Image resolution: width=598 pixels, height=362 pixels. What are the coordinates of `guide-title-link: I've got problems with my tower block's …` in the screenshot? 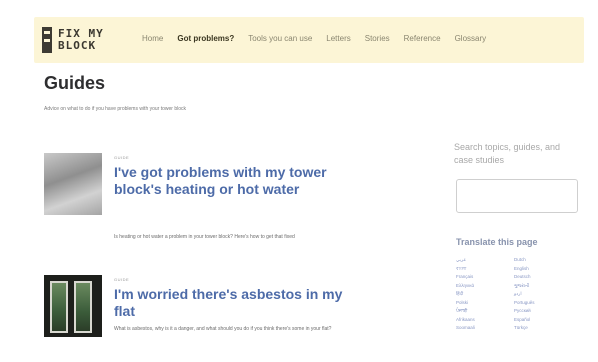 It's located at (231, 181).